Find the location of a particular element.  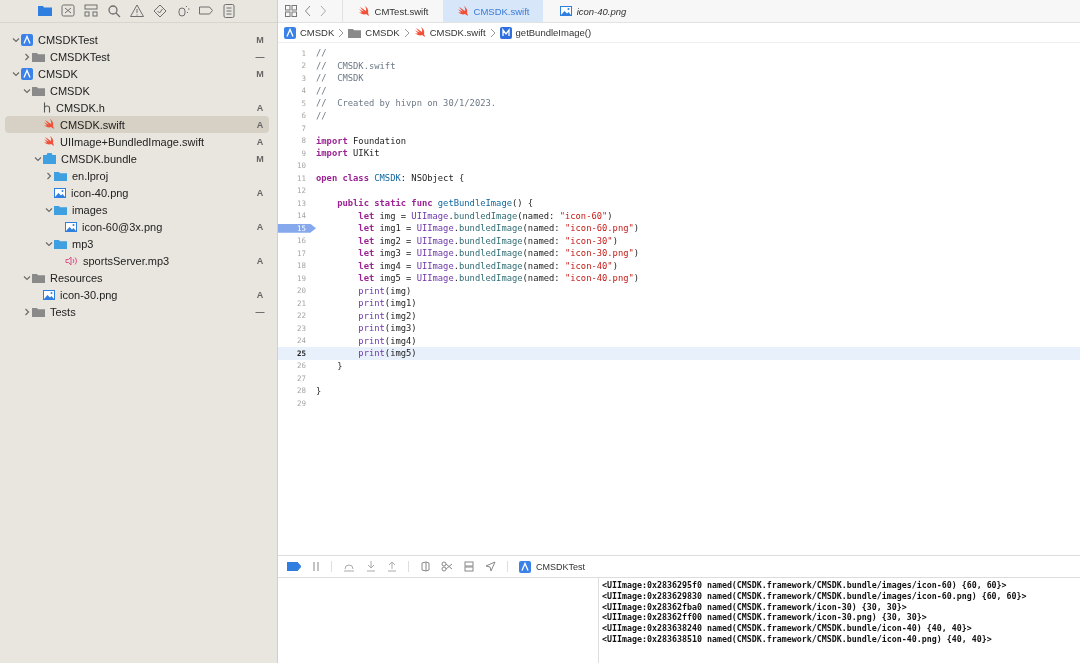

file-tree-item: icon-30.png A is located at coordinates (137, 294).